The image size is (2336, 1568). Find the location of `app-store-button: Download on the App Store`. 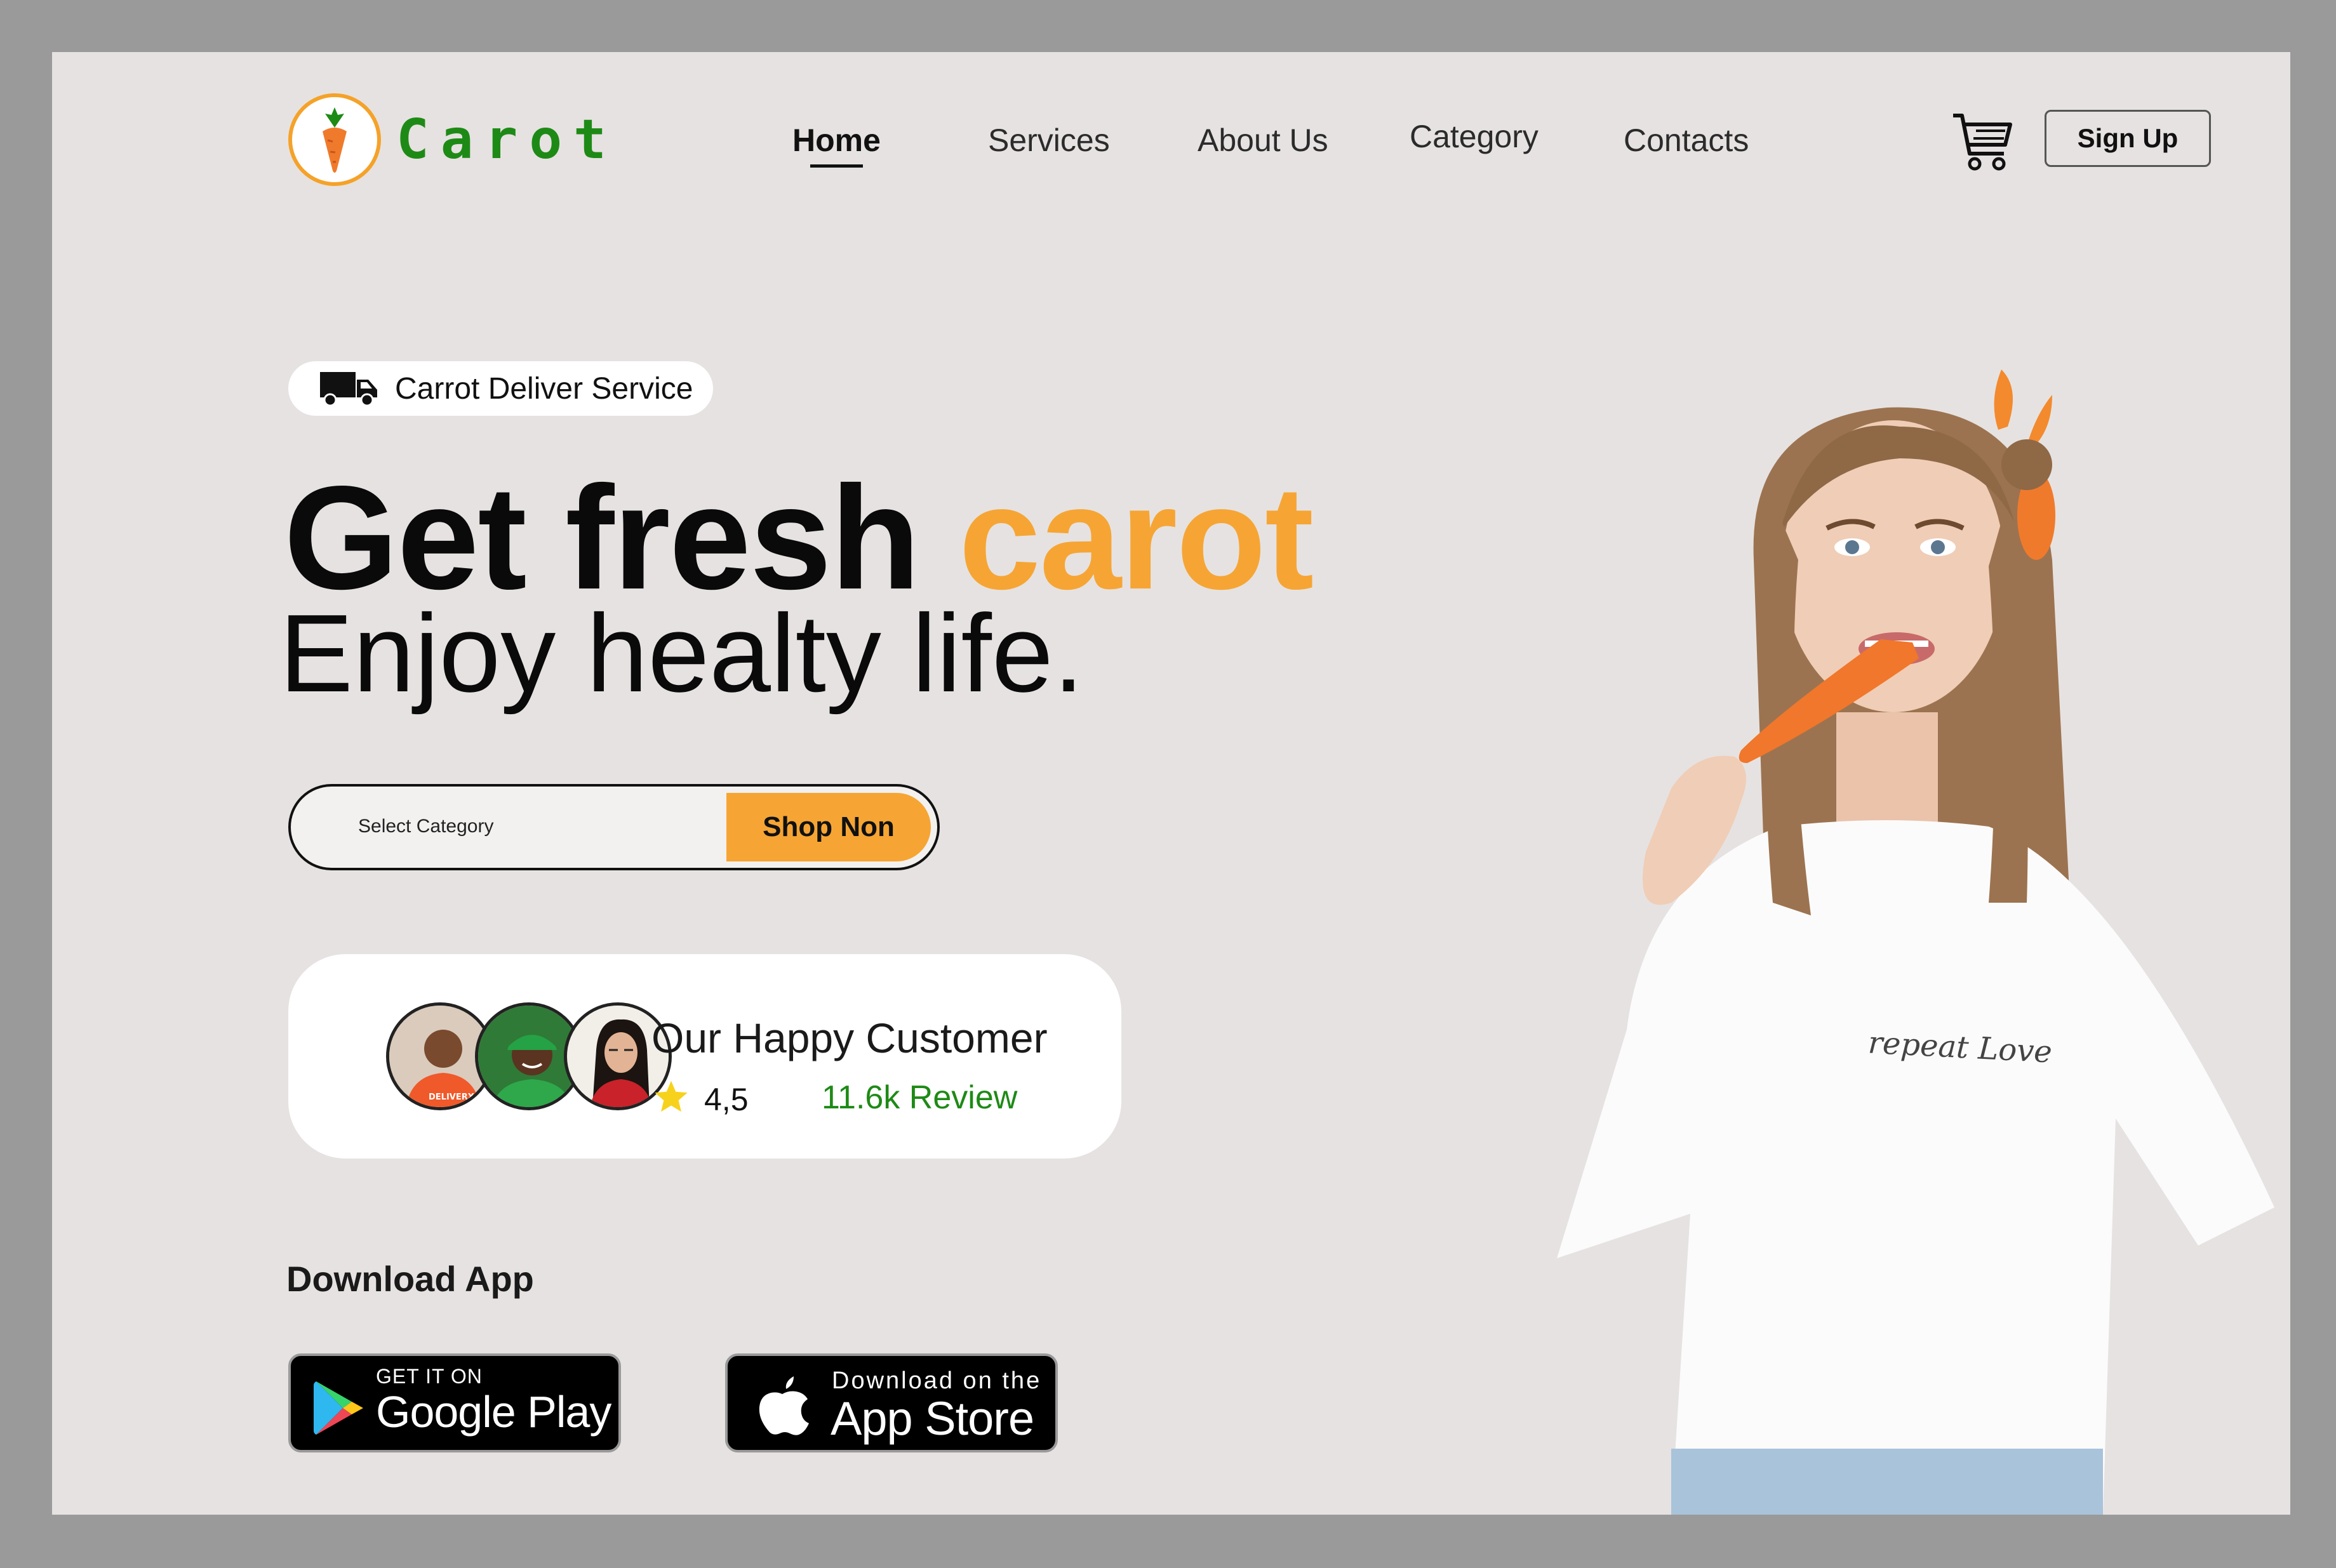

app-store-button: Download on the App Store is located at coordinates (892, 1402).